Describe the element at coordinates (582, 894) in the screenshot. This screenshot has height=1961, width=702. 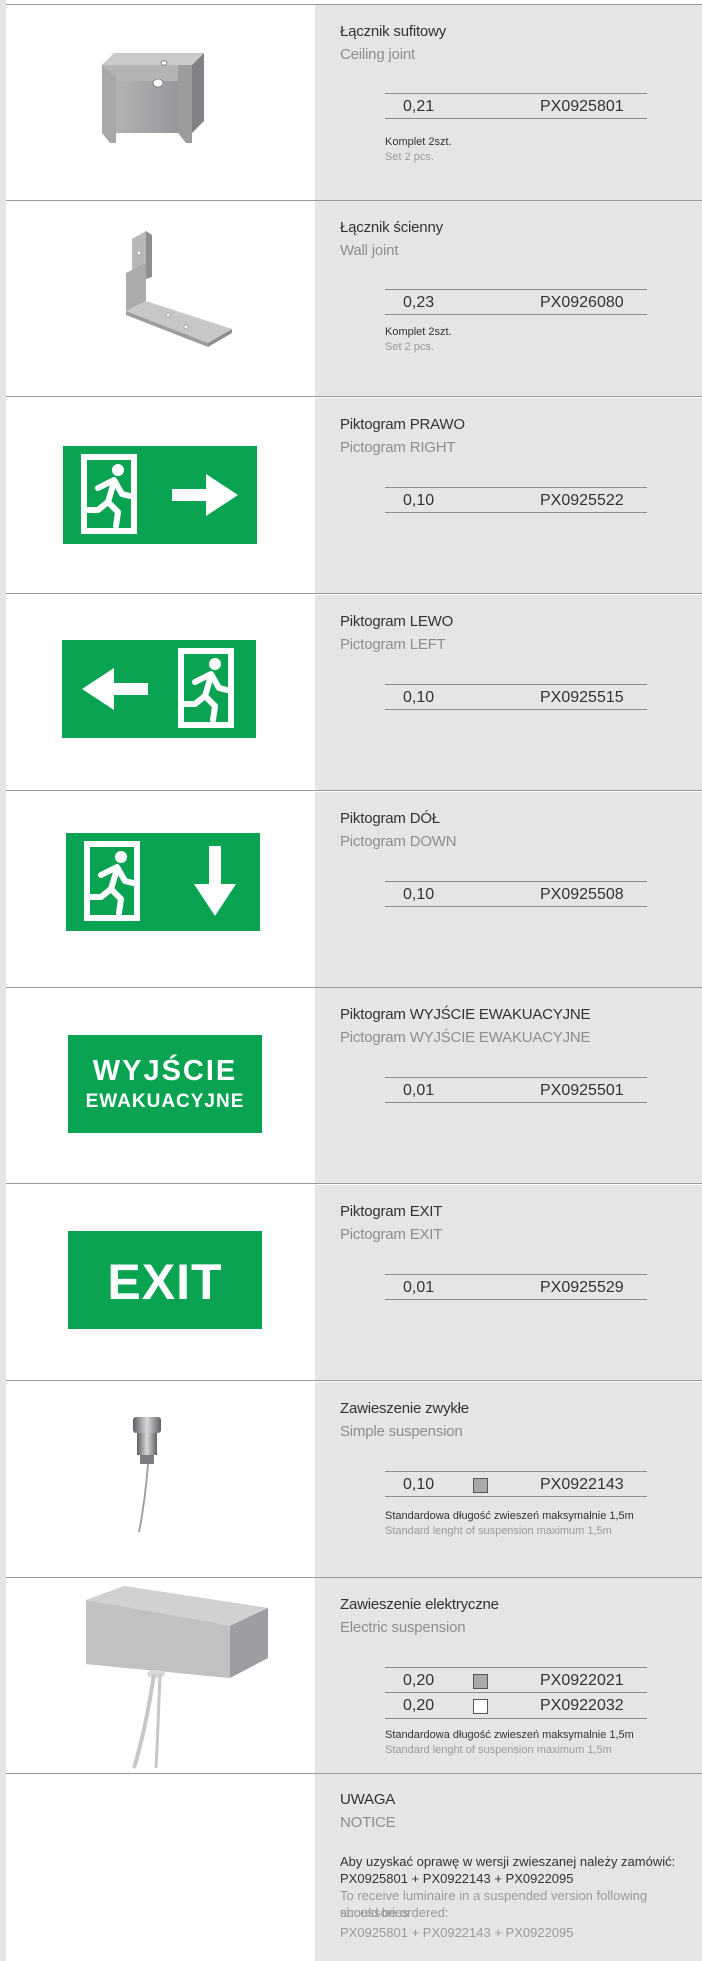
I see `product-code: PX0925508` at that location.